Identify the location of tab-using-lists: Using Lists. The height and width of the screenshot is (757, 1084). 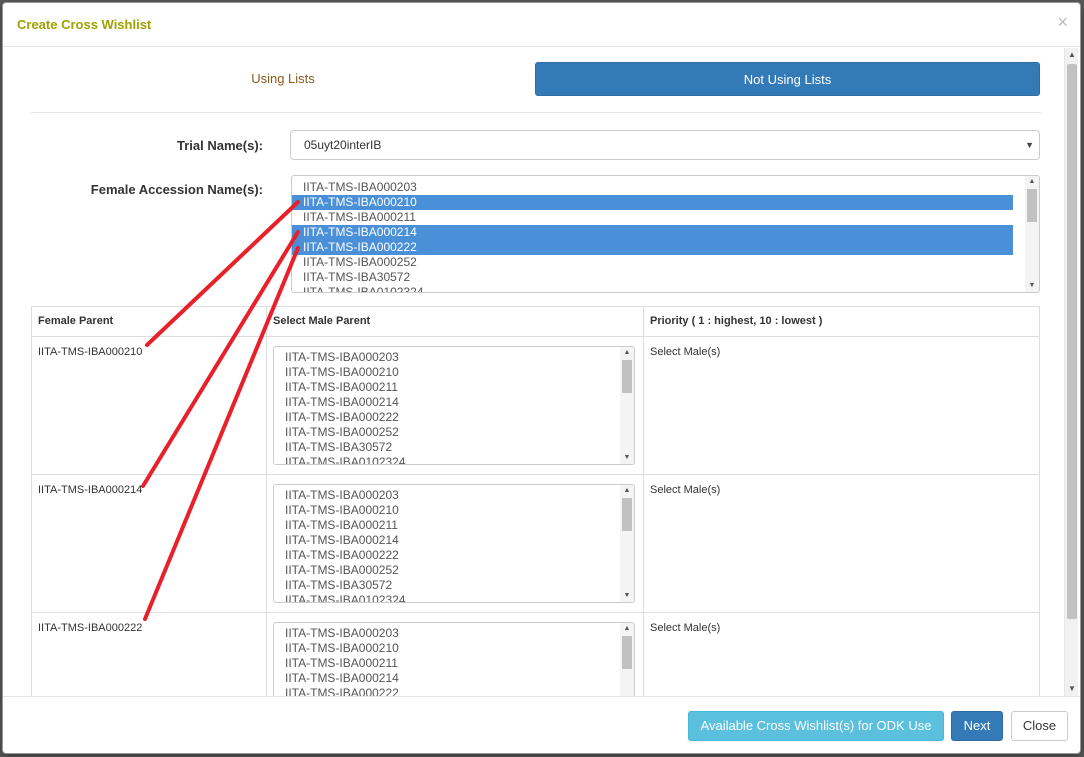
(283, 79).